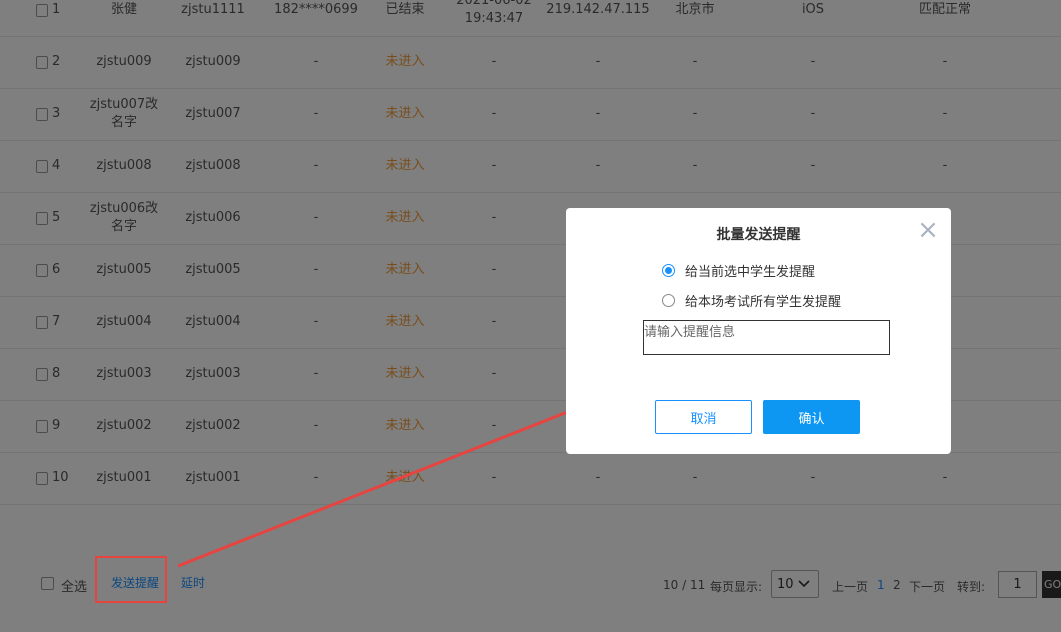 Image resolution: width=1061 pixels, height=632 pixels. I want to click on option-selected-students: 给当前选中学生发提醒, so click(738, 270).